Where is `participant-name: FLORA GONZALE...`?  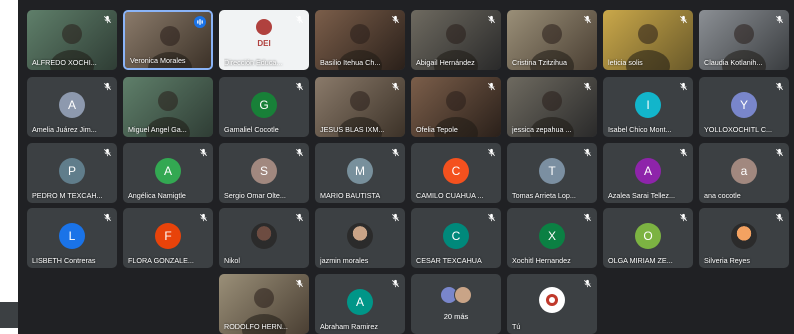 participant-name: FLORA GONZALE... is located at coordinates (161, 260).